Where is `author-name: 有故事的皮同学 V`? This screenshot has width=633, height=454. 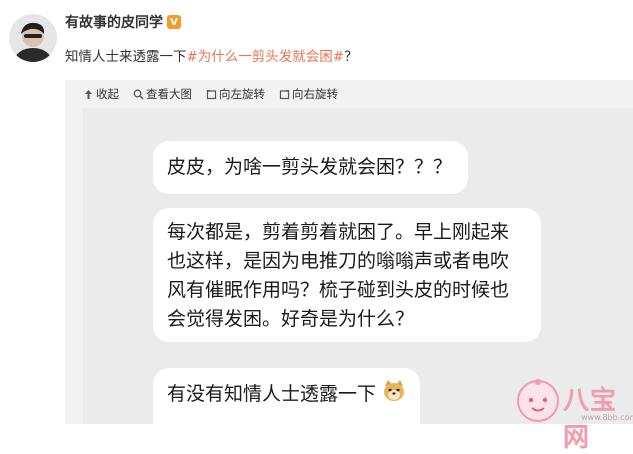 author-name: 有故事的皮同学 V is located at coordinates (123, 22).